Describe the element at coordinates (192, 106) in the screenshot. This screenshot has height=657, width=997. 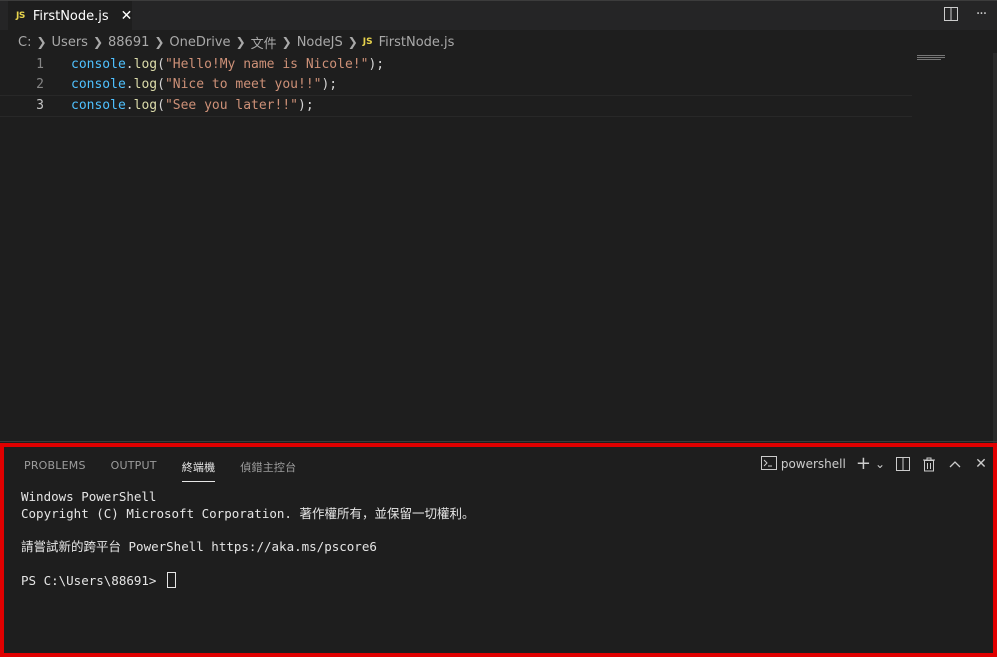
I see `code-content: console.log("See you later!!");` at that location.